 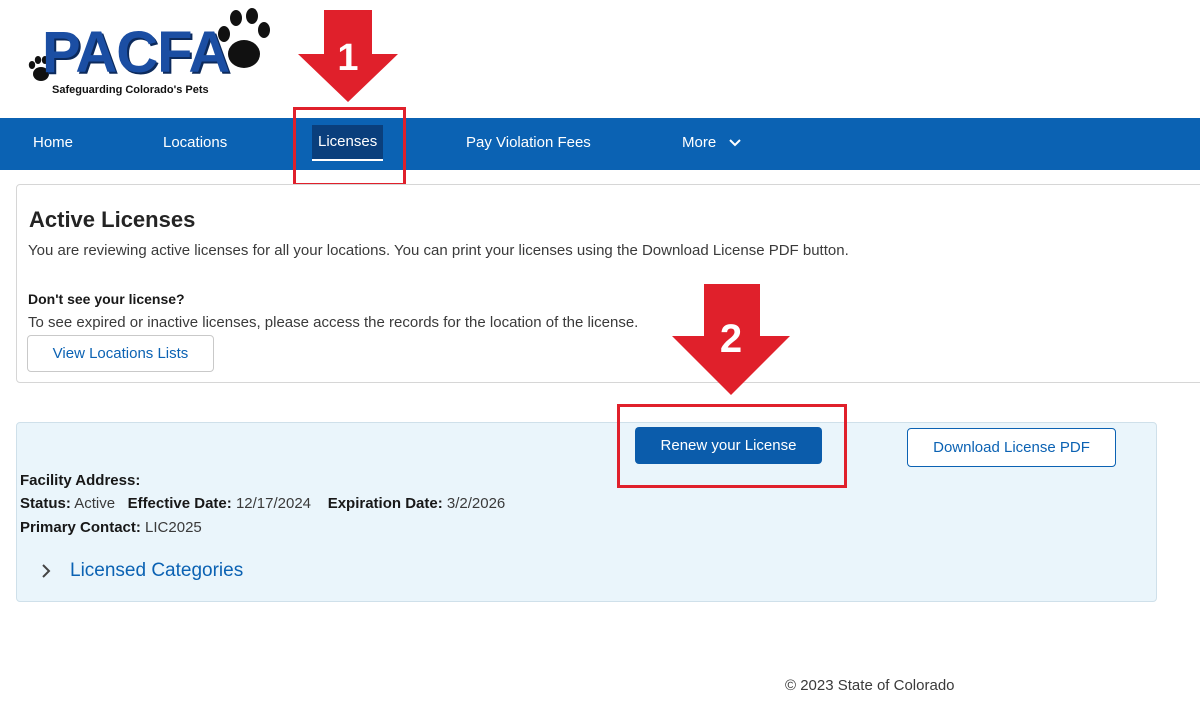 I want to click on licensed-categories-label: Licensed Categories, so click(x=157, y=570).